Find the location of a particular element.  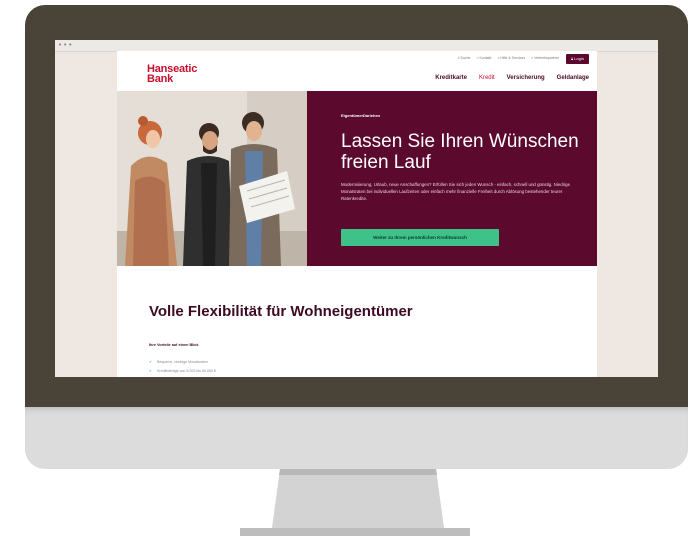

utility-link-partners: > Vertriebspartner is located at coordinates (545, 58).